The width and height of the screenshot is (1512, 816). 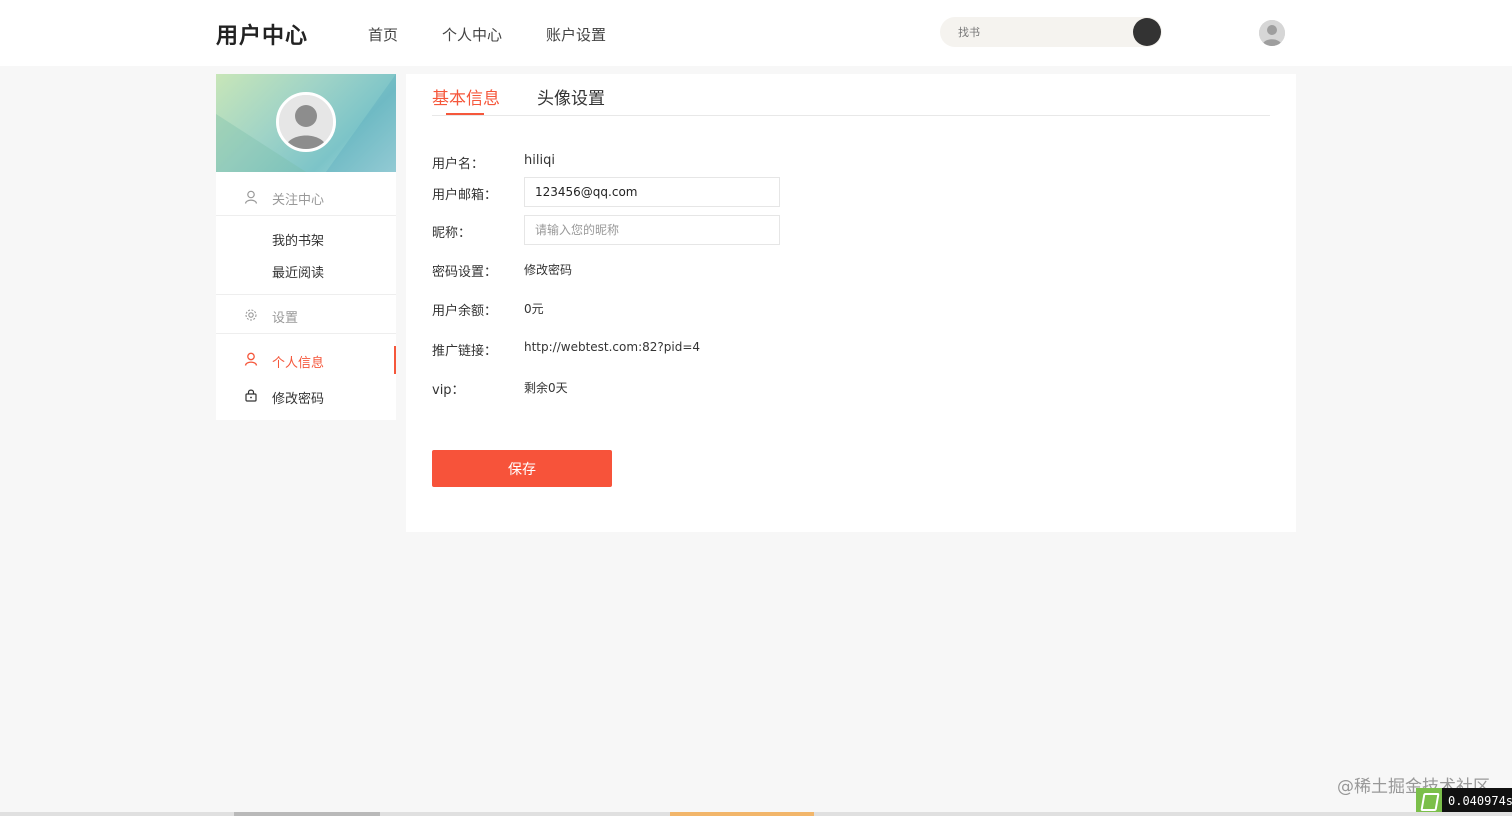 I want to click on horizontal-scrollbar, so click(x=756, y=814).